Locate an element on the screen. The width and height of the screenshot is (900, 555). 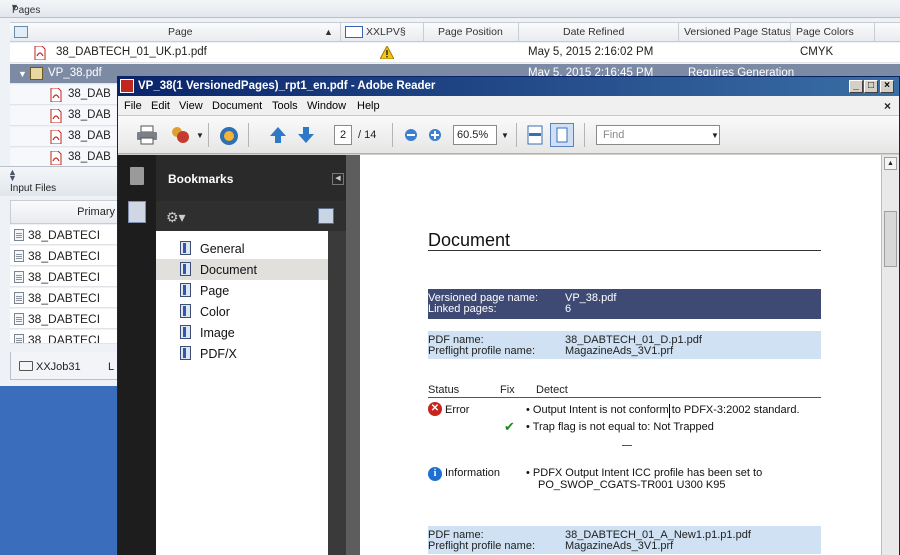
scroll-thumb is located at coordinates (890, 239).